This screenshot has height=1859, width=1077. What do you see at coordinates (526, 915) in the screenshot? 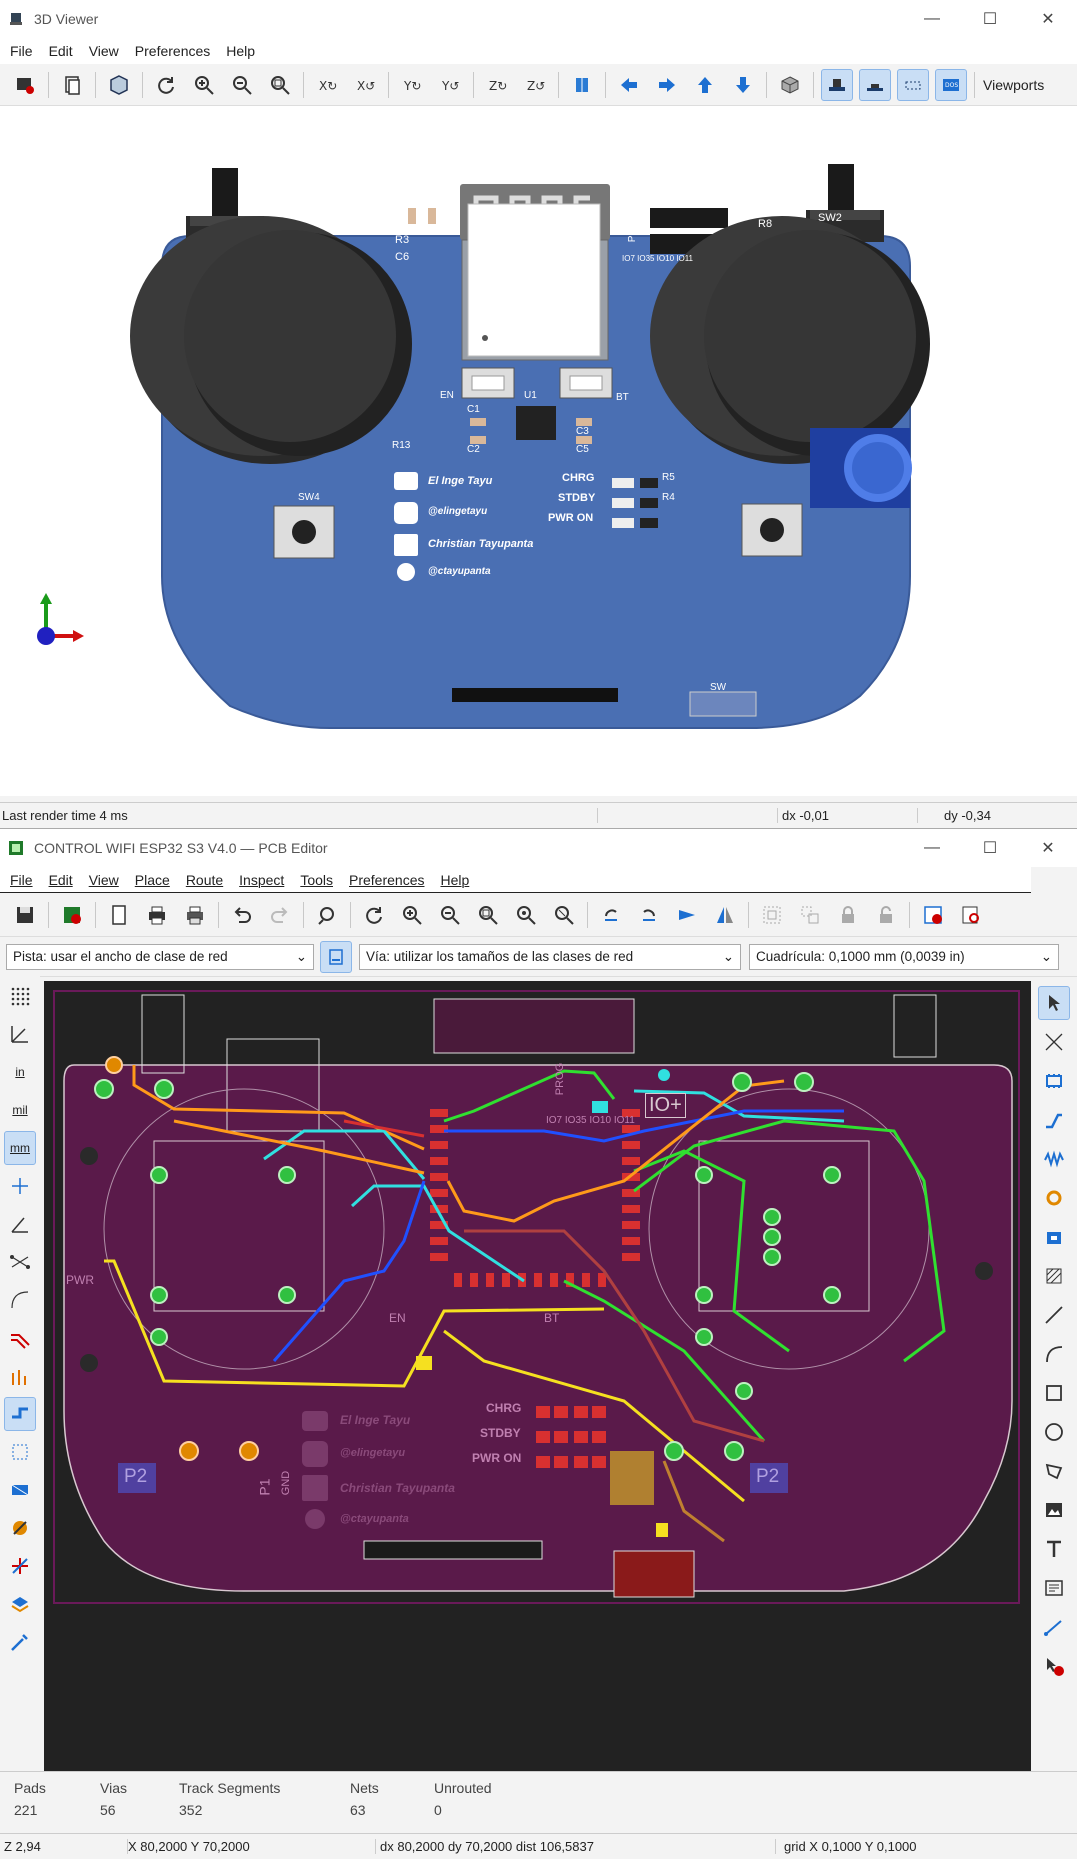
I see `zoom-objects-icon` at bounding box center [526, 915].